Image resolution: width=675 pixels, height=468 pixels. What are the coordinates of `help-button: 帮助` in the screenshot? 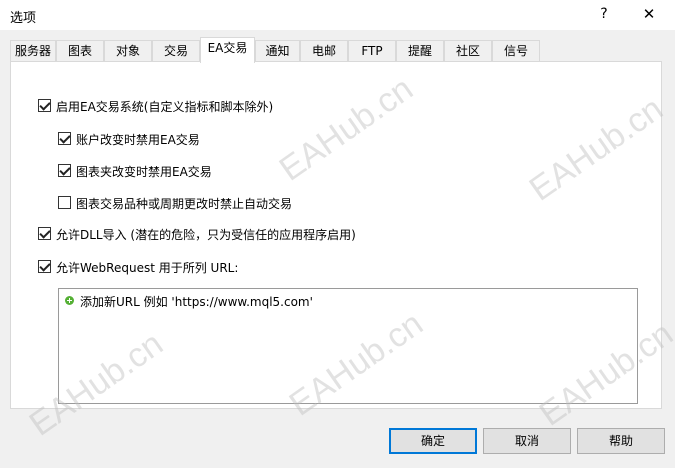 It's located at (621, 441).